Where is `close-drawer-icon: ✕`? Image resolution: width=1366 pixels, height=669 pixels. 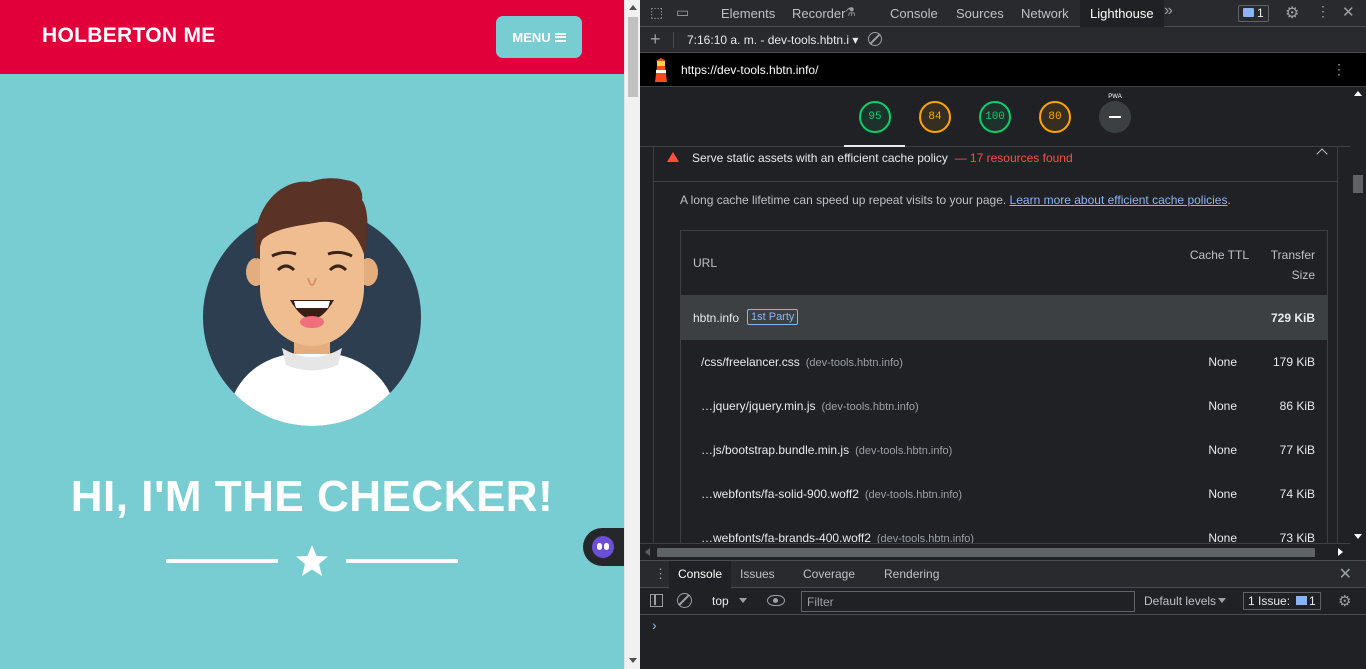
close-drawer-icon: ✕ is located at coordinates (1345, 574).